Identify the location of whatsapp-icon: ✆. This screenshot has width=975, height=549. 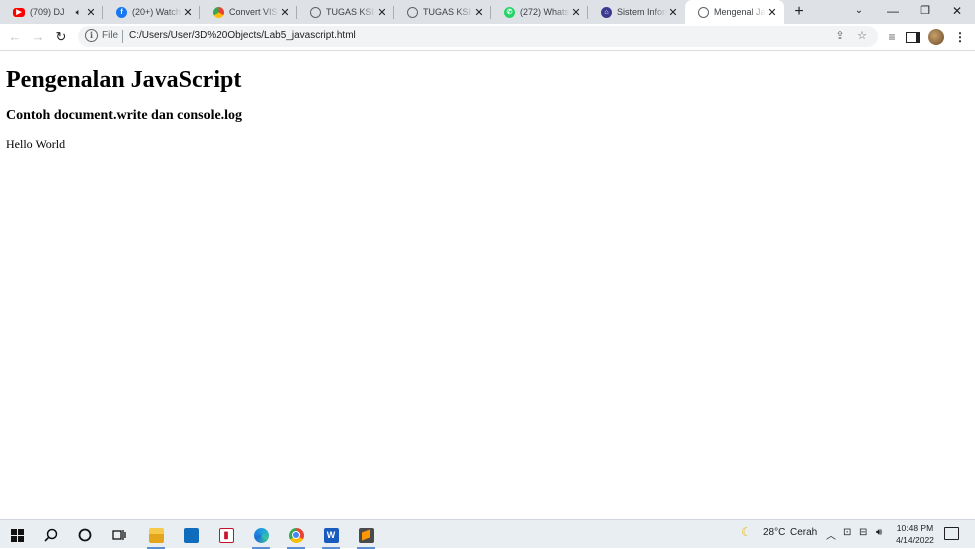
(509, 12).